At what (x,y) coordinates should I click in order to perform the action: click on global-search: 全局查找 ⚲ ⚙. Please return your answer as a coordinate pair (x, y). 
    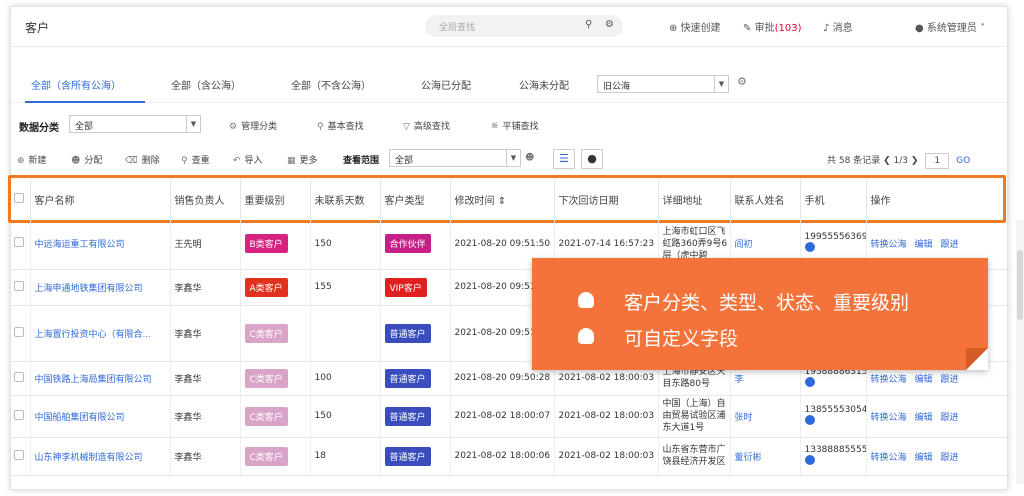
    Looking at the image, I should click on (524, 26).